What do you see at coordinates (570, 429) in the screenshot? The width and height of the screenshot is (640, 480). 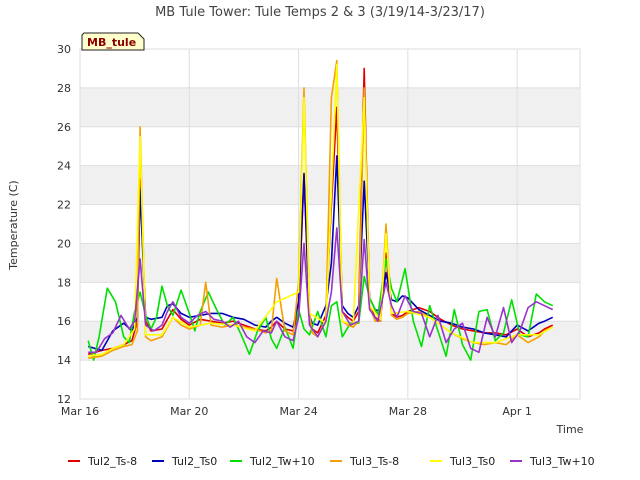 I see `x-axis-label: Time` at bounding box center [570, 429].